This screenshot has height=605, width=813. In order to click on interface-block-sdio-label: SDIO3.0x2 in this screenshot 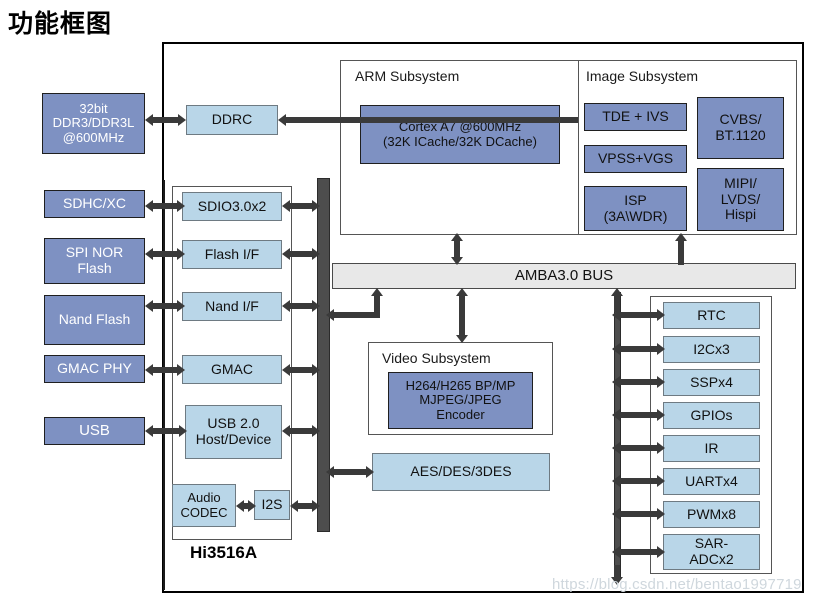, I will do `click(232, 205)`.